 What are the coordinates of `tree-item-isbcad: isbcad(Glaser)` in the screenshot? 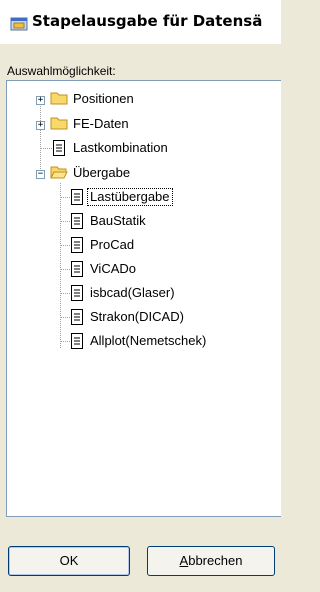 It's located at (132, 293).